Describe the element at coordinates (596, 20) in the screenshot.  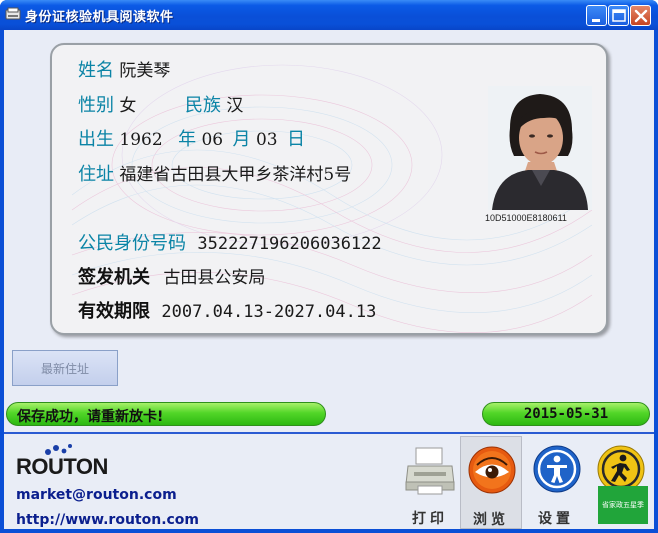
I see `minimize-icon` at that location.